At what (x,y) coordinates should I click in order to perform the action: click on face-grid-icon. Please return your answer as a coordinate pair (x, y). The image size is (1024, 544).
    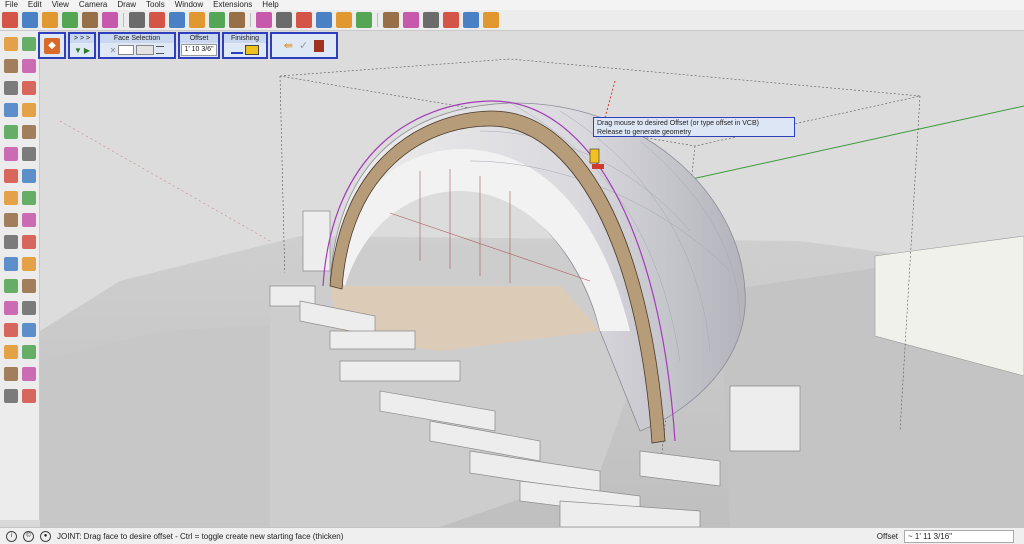
    Looking at the image, I should click on (145, 50).